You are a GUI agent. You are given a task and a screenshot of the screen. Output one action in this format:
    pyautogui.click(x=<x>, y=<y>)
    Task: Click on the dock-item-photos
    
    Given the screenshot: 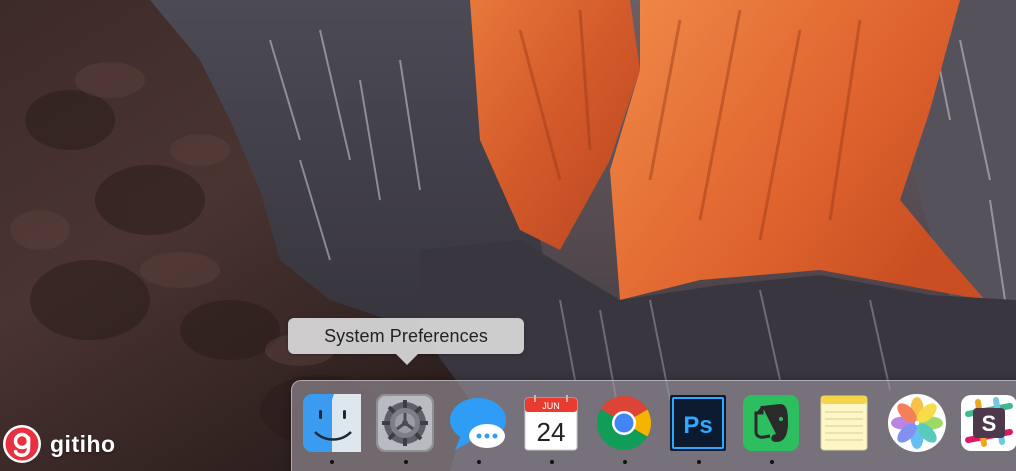 What is the action you would take?
    pyautogui.click(x=917, y=423)
    